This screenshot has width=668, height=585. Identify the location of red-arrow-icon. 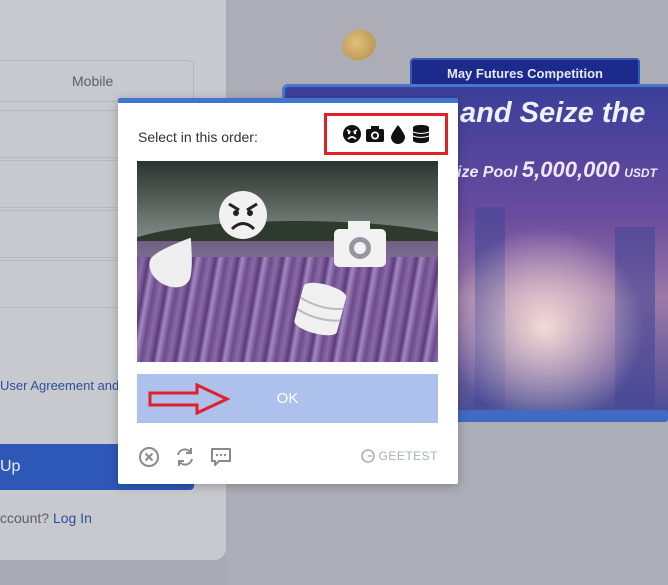
(189, 399).